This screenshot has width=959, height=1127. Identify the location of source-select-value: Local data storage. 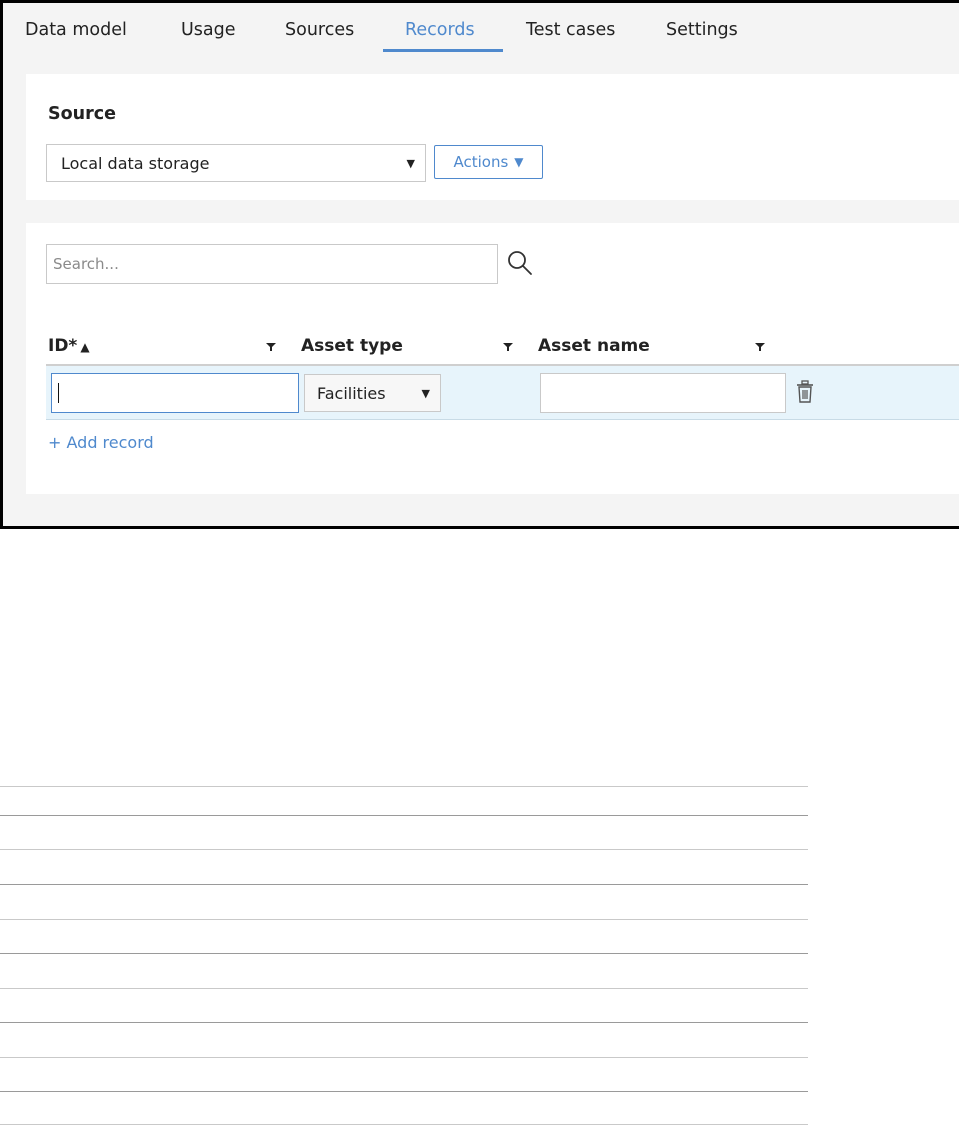
(135, 163).